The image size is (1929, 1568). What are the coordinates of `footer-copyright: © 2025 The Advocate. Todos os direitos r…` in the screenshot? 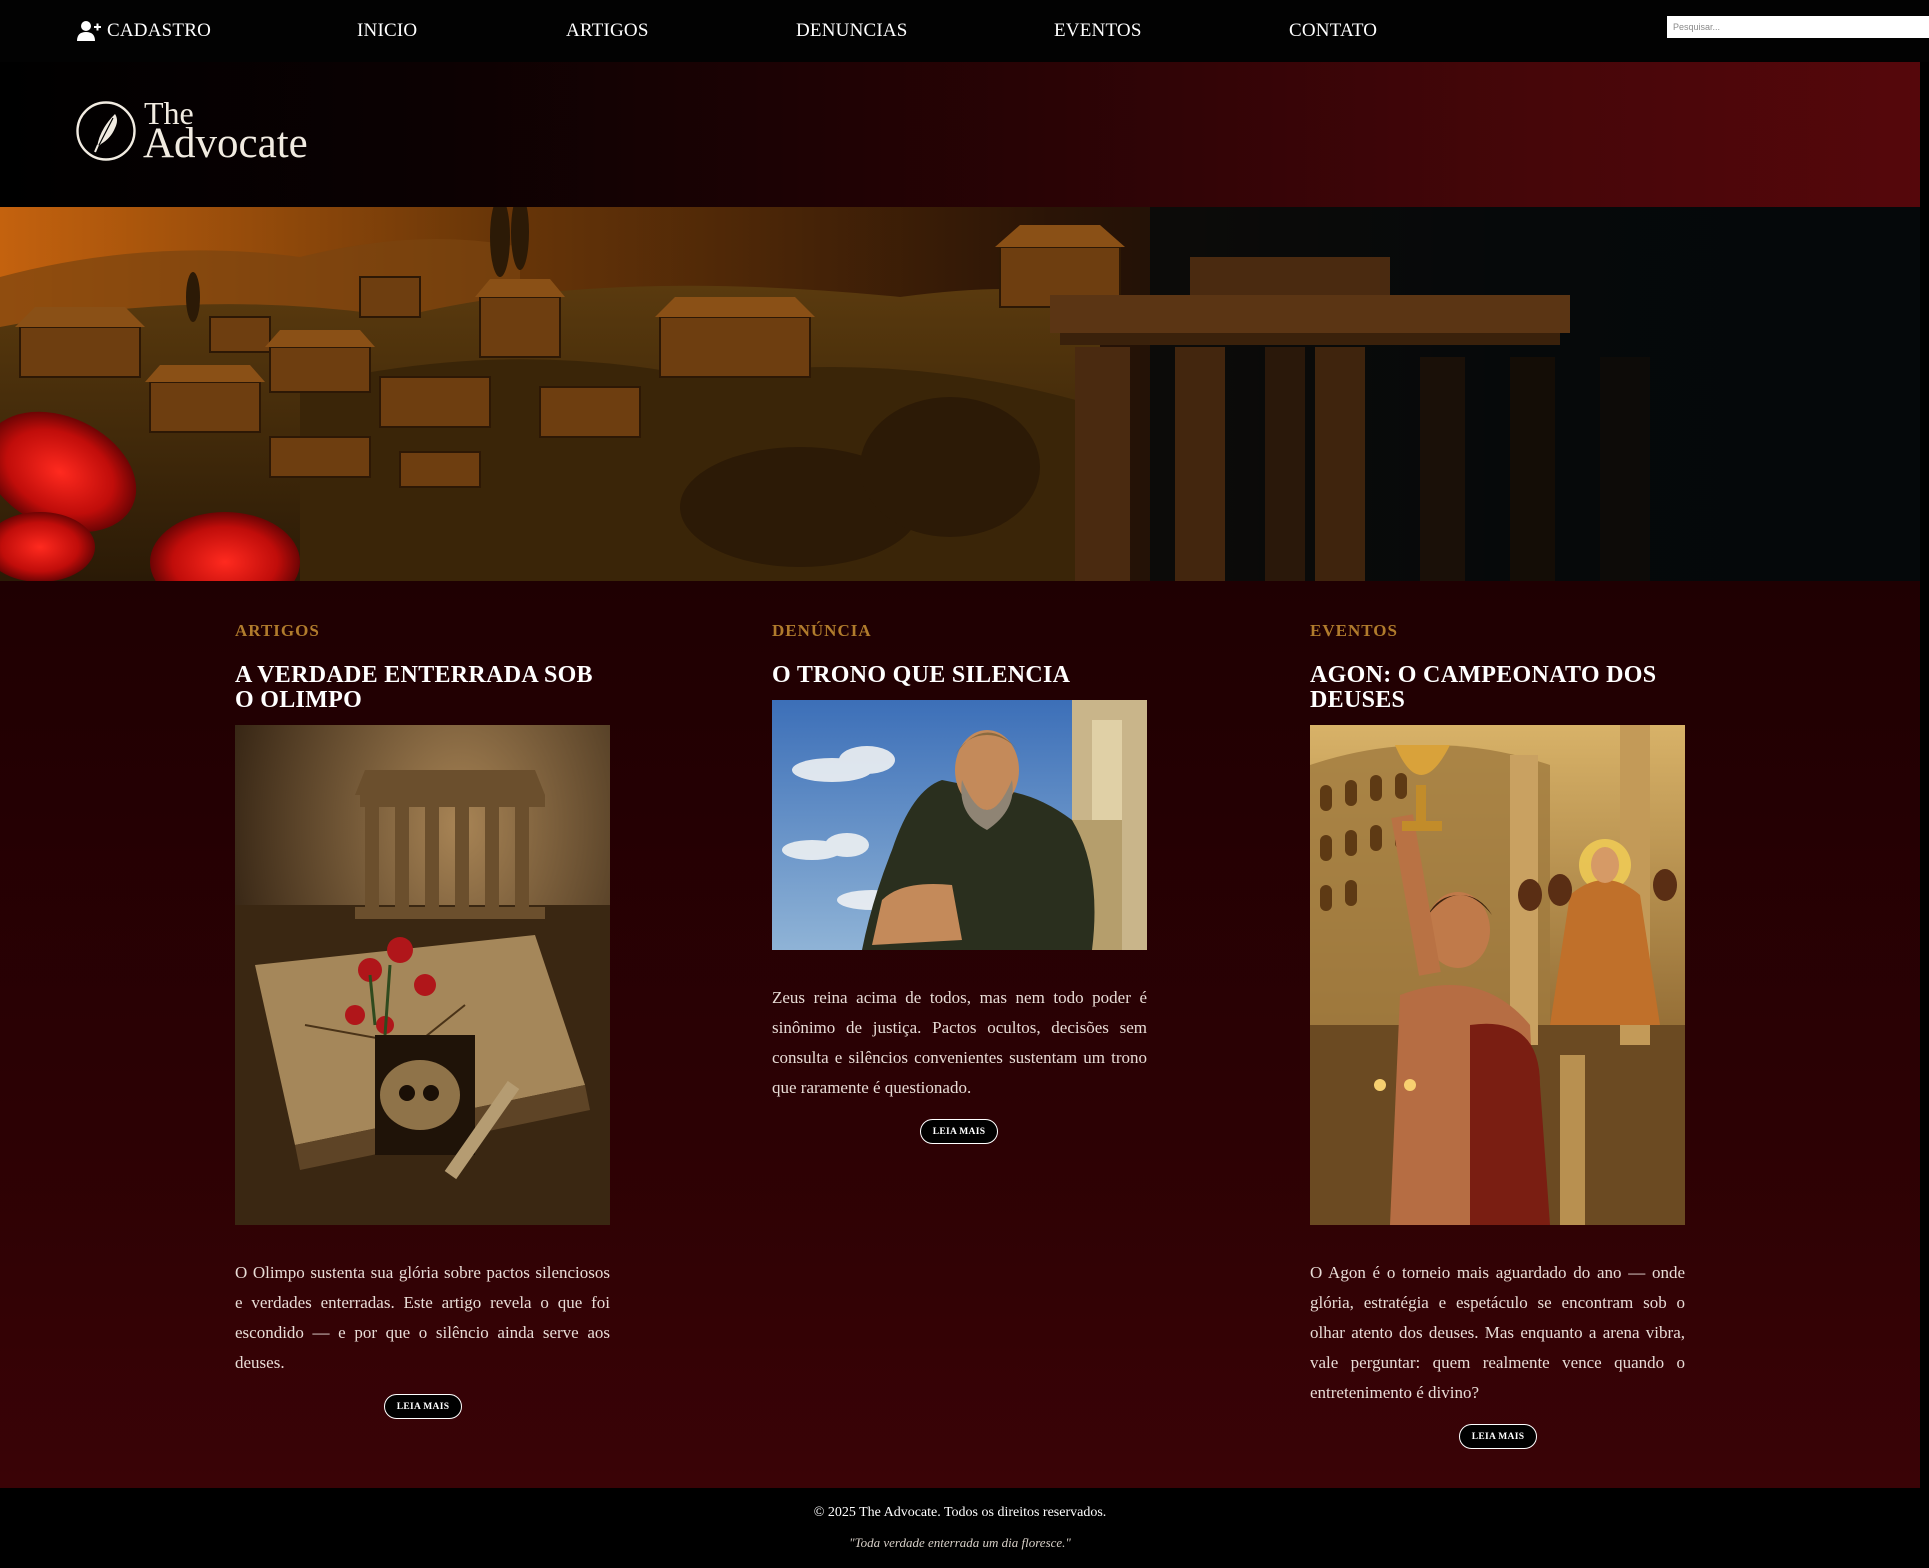 It's located at (960, 1512).